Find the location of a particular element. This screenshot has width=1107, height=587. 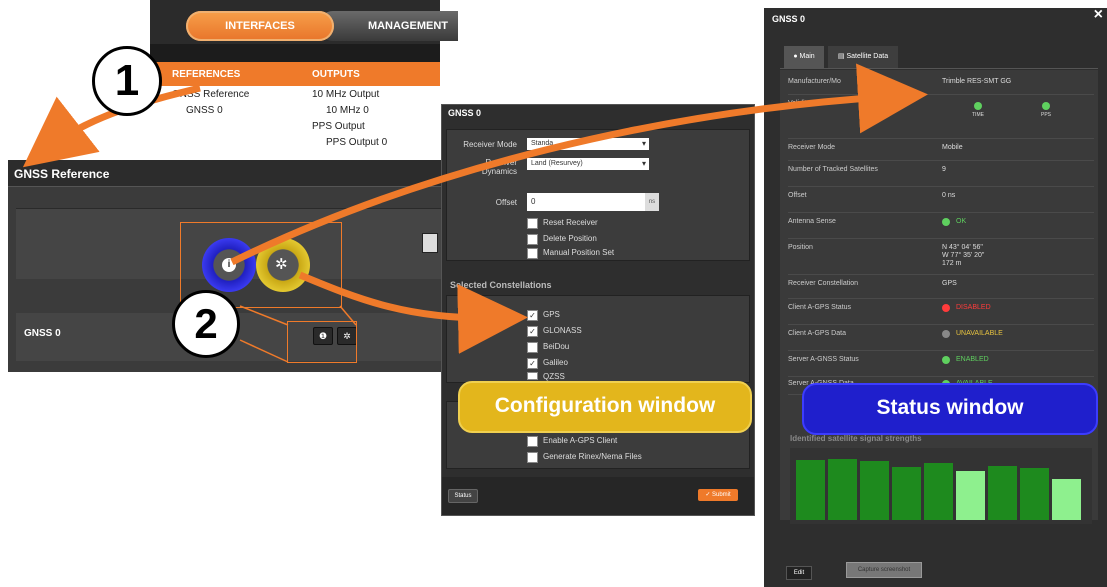

callout-step-two: 2 is located at coordinates (206, 324).